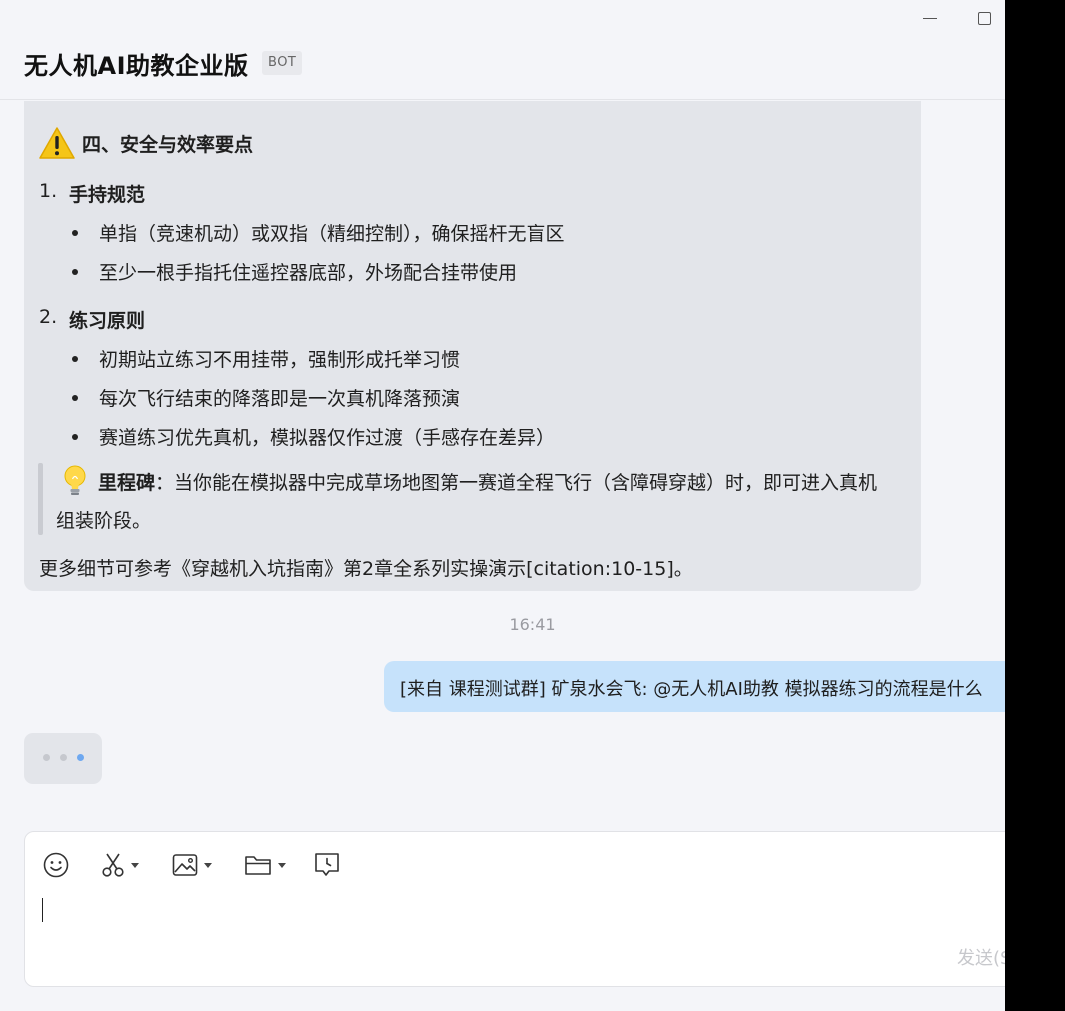 The width and height of the screenshot is (1065, 1011). I want to click on image-button, so click(192, 865).